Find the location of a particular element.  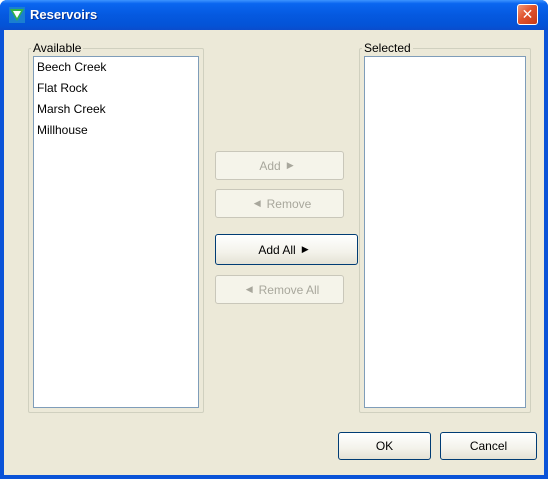

ok-button: OK is located at coordinates (384, 446).